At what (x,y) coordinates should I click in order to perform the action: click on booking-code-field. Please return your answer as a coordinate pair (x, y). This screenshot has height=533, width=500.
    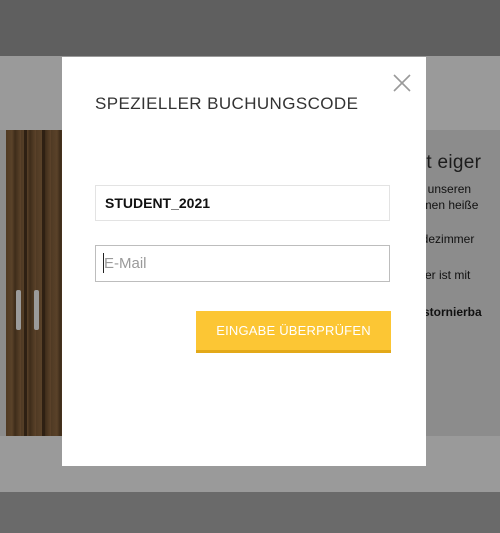
    Looking at the image, I should click on (242, 203).